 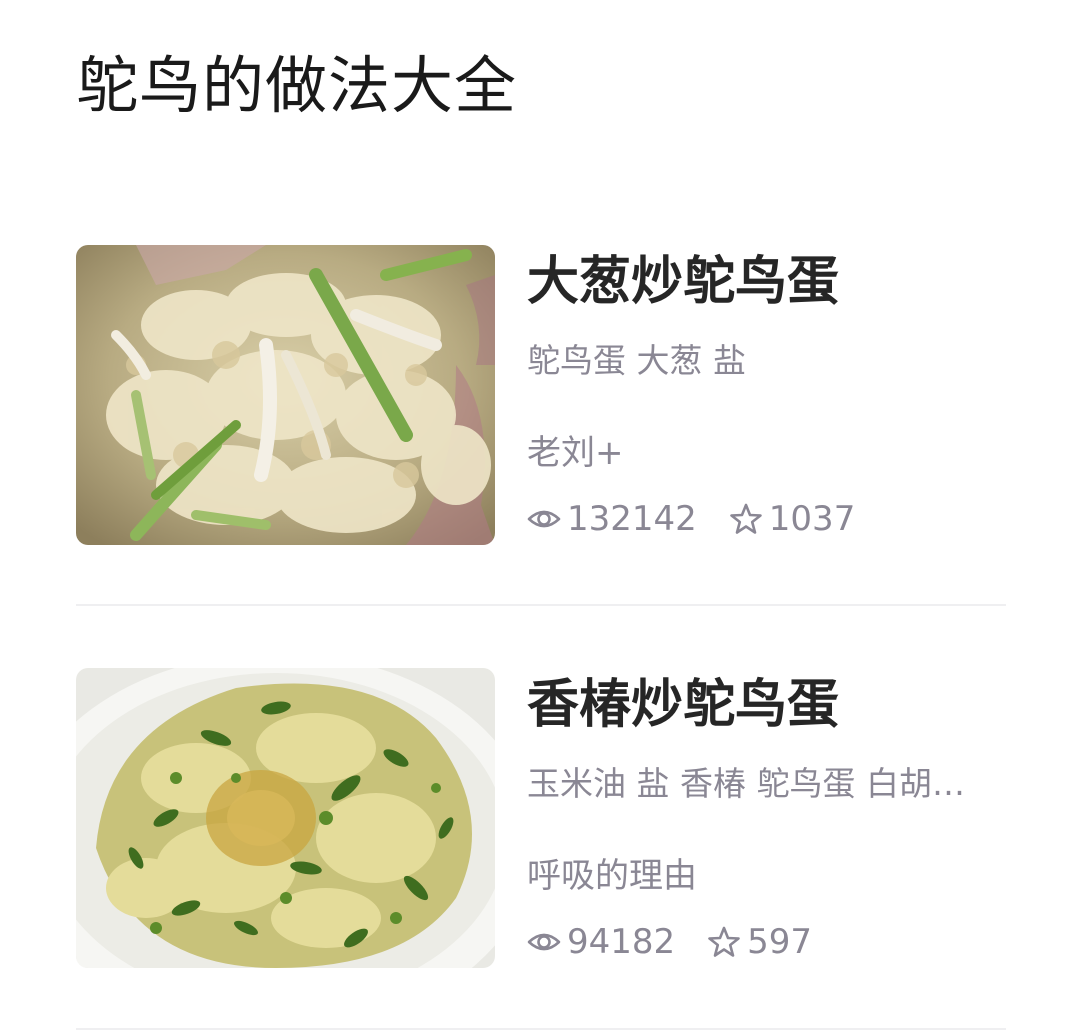 What do you see at coordinates (621, 942) in the screenshot?
I see `views-count: 94182` at bounding box center [621, 942].